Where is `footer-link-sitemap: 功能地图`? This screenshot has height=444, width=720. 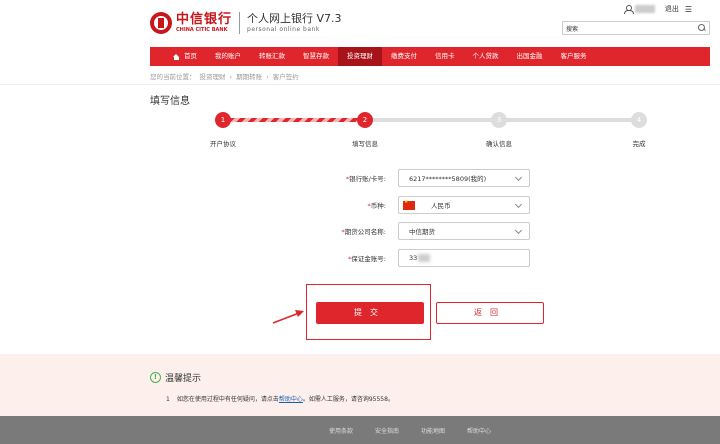
footer-link-sitemap: 功能地图 is located at coordinates (433, 430).